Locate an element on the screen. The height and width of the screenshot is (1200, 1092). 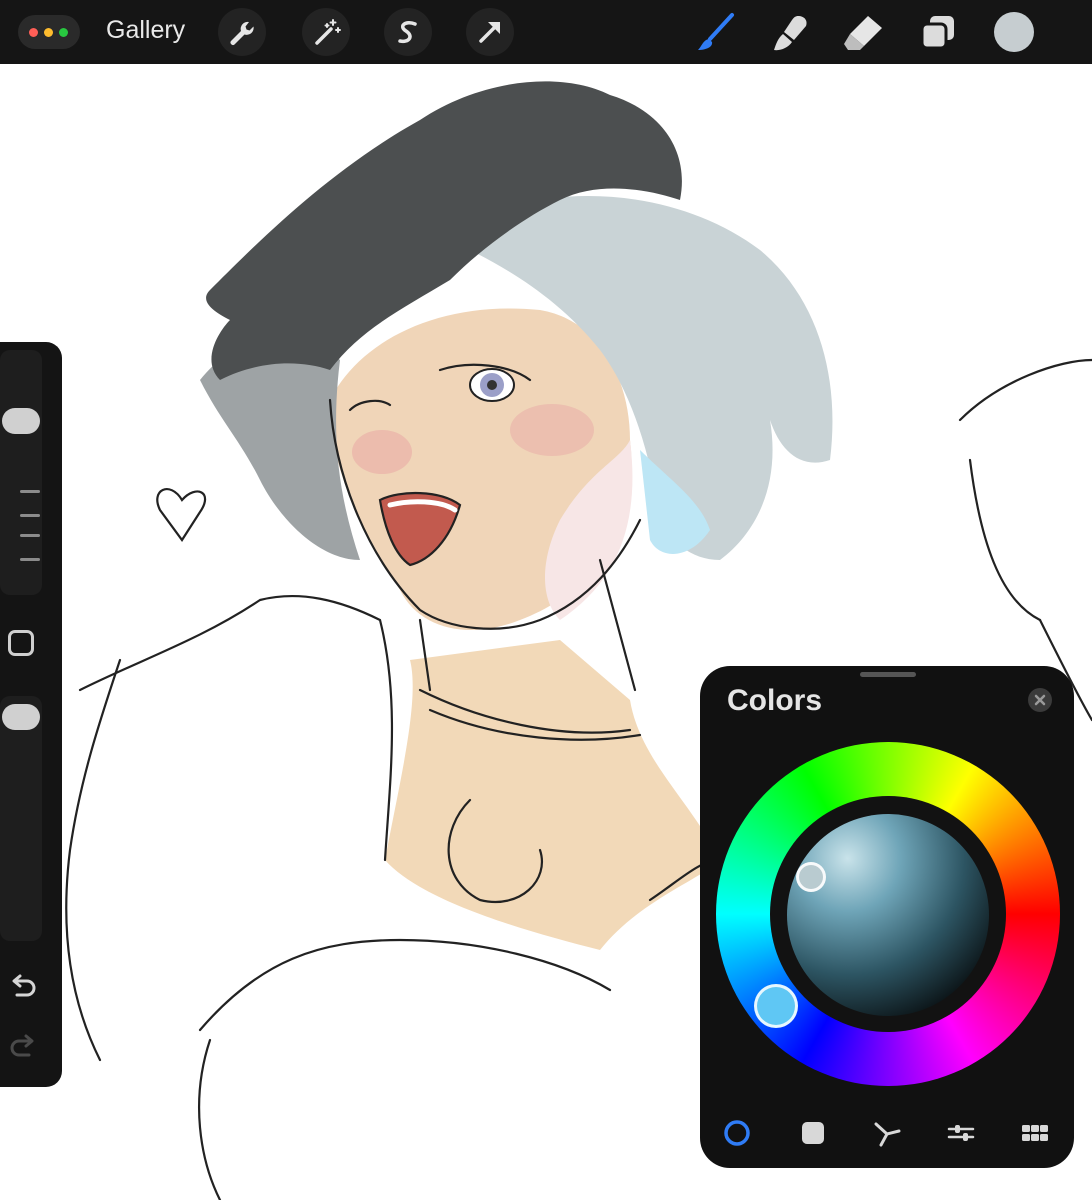
current-color-swatch is located at coordinates (1014, 32).